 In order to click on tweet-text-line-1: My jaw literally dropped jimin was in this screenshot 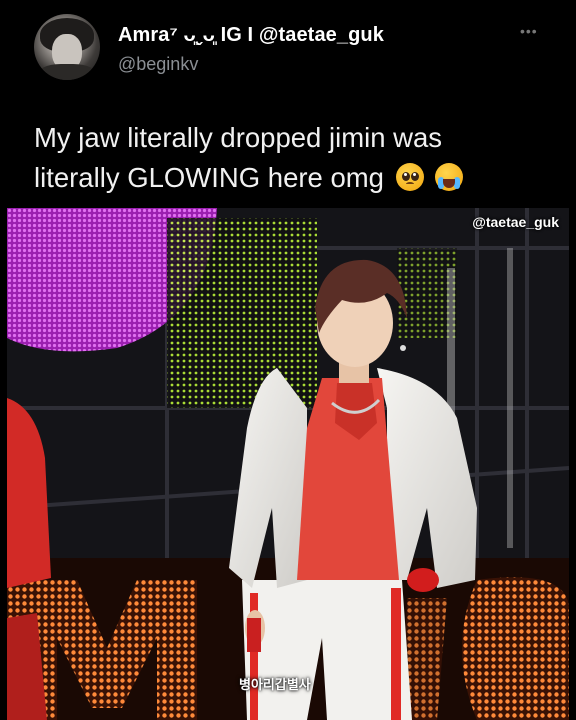, I will do `click(238, 137)`.